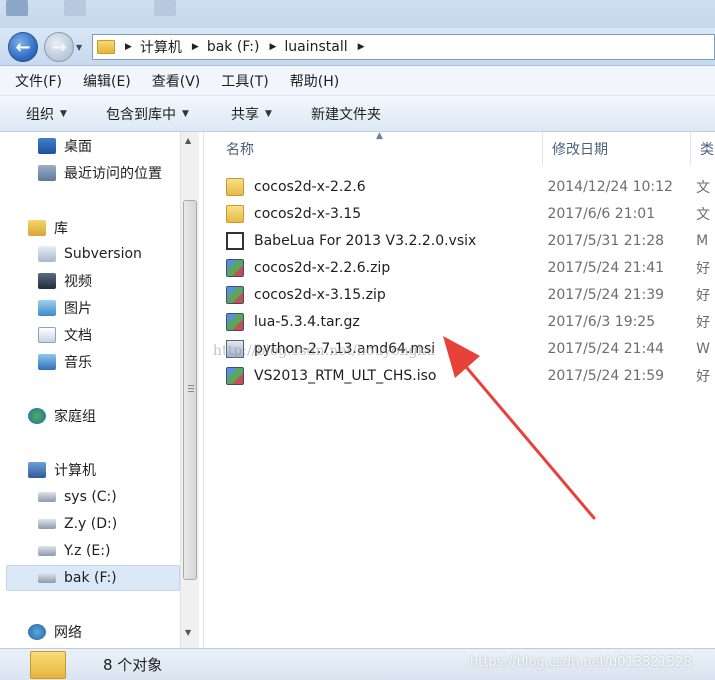  Describe the element at coordinates (107, 81) in the screenshot. I see `menu-edit: 编辑(E)` at that location.